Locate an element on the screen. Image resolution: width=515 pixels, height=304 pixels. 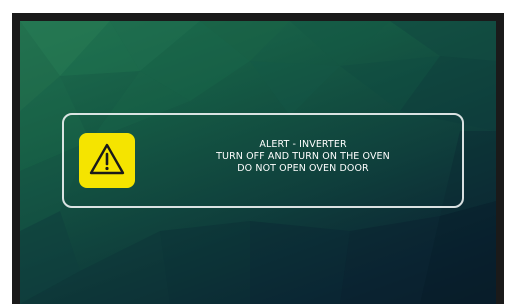
warning-tile is located at coordinates (107, 160).